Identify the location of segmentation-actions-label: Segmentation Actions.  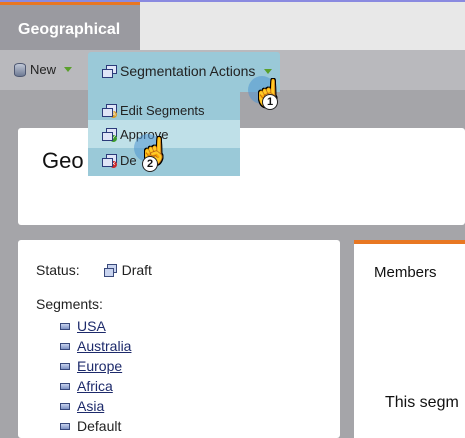
(188, 71).